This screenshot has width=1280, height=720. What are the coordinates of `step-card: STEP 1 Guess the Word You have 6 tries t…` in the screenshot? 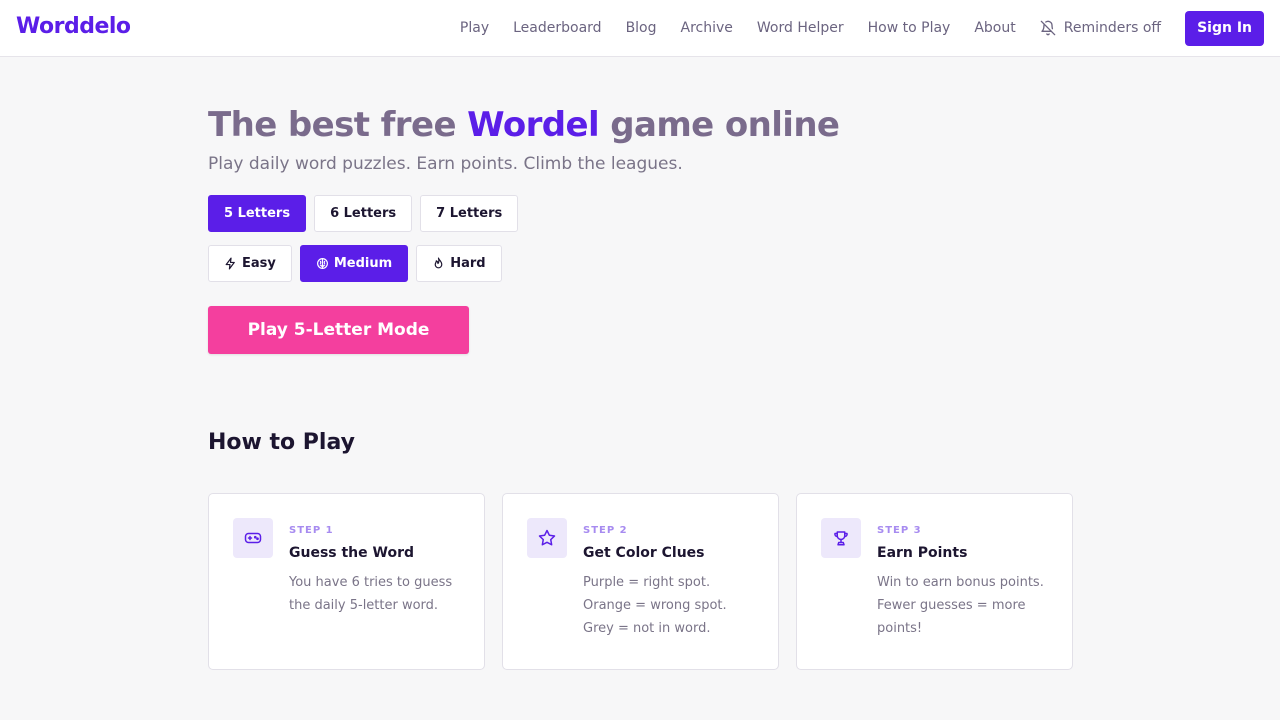 It's located at (346, 581).